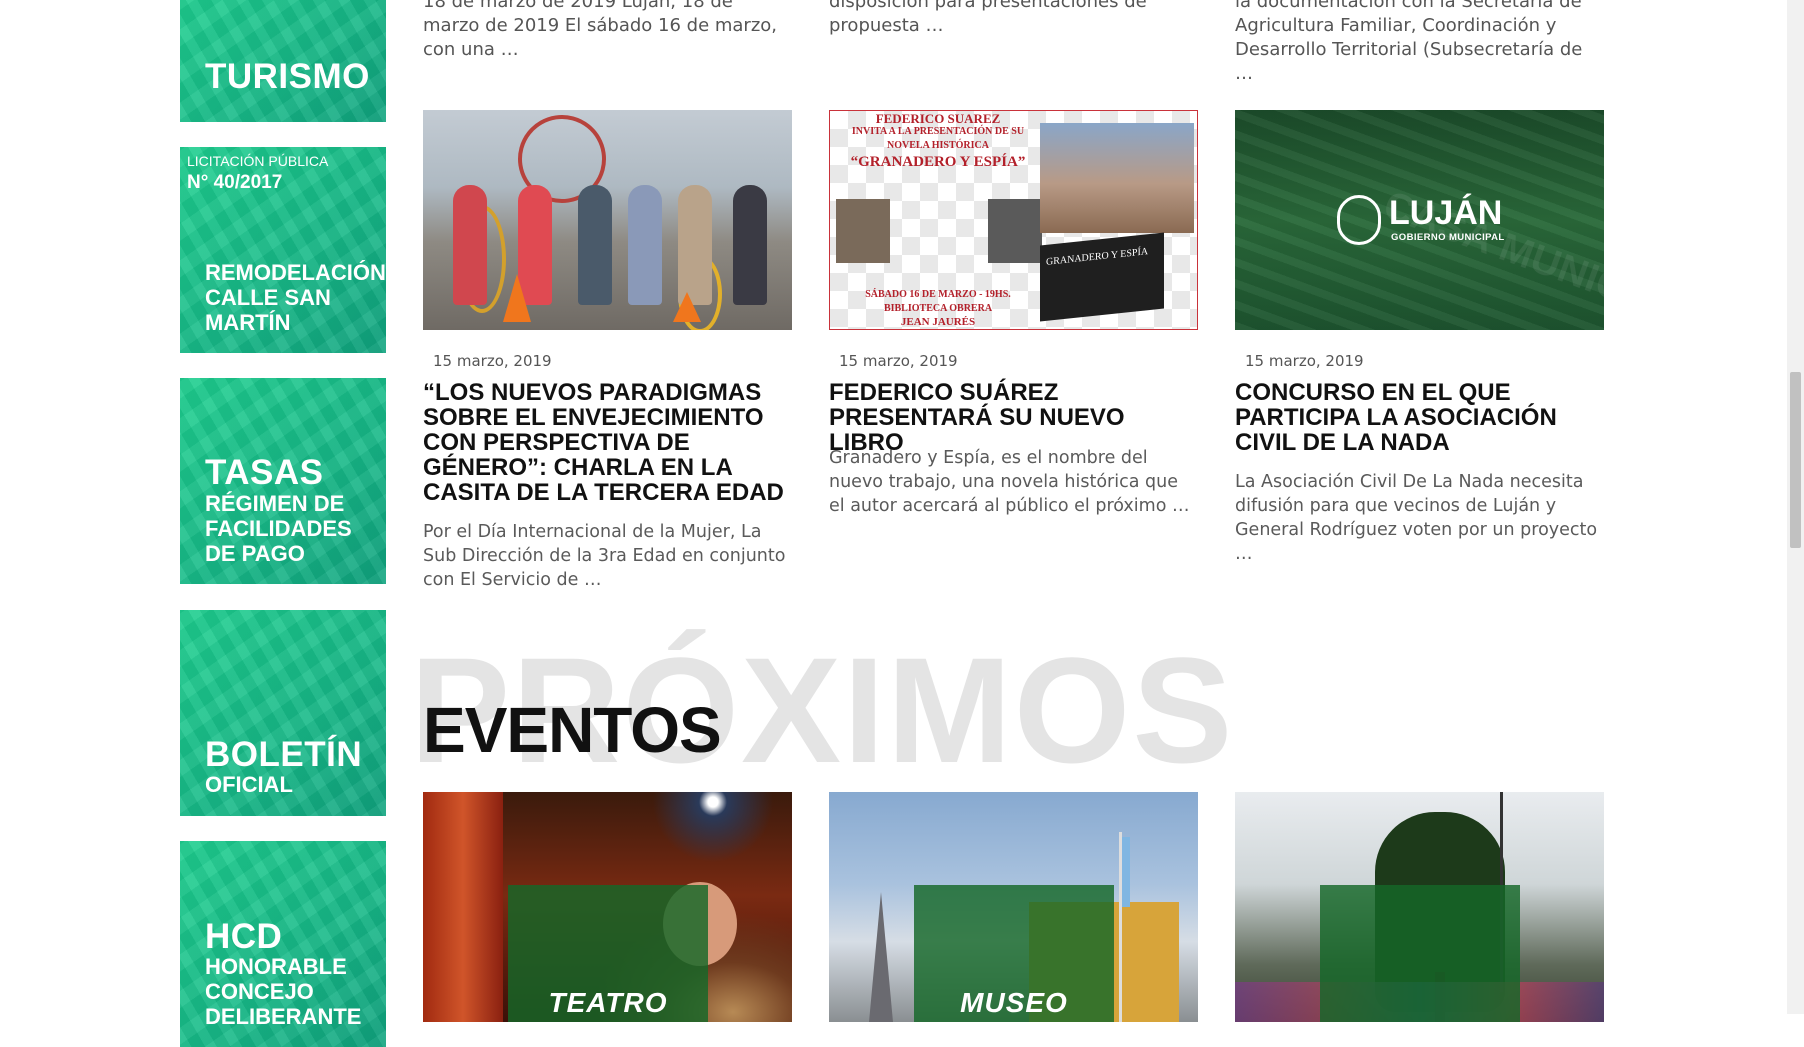  What do you see at coordinates (1795, 460) in the screenshot?
I see `scrollbar-thumb` at bounding box center [1795, 460].